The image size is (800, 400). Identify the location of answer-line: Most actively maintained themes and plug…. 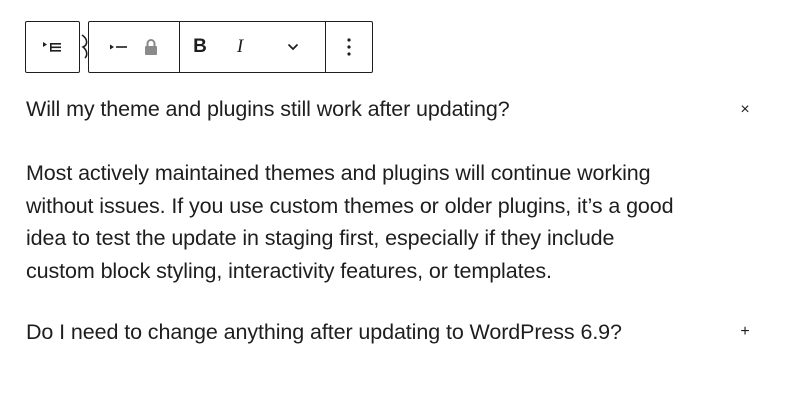
(338, 173).